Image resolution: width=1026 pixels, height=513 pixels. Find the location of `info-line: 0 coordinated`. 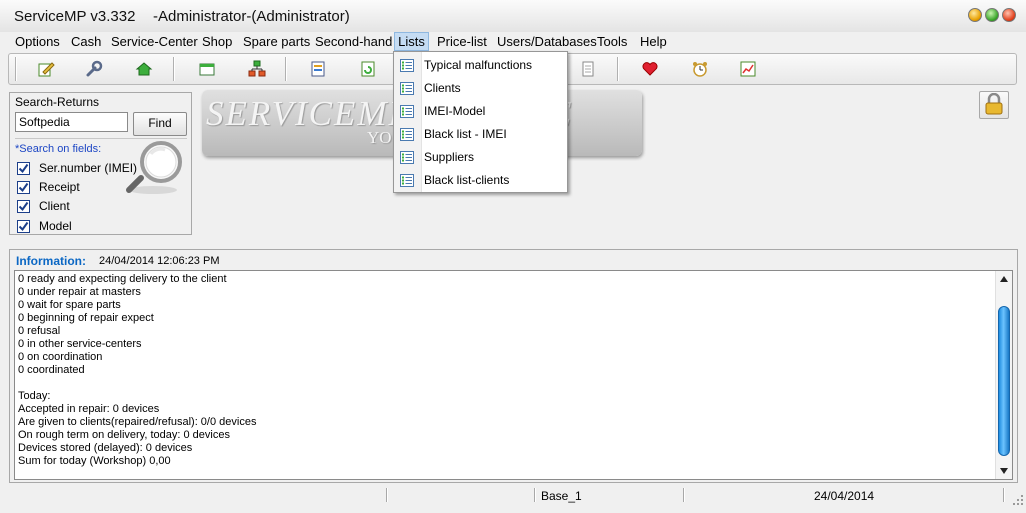

info-line: 0 coordinated is located at coordinates (51, 370).